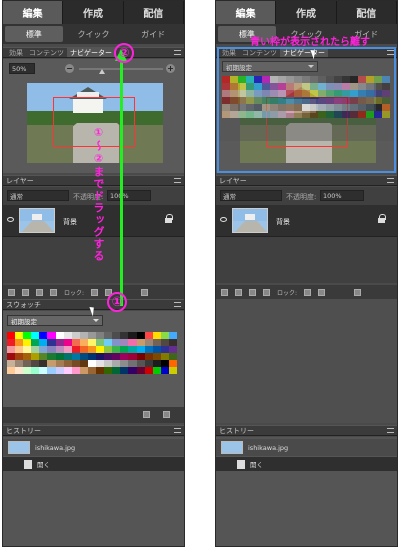 The width and height of the screenshot is (400, 547). Describe the element at coordinates (95, 292) in the screenshot. I see `lock-pixels-icon` at that location.